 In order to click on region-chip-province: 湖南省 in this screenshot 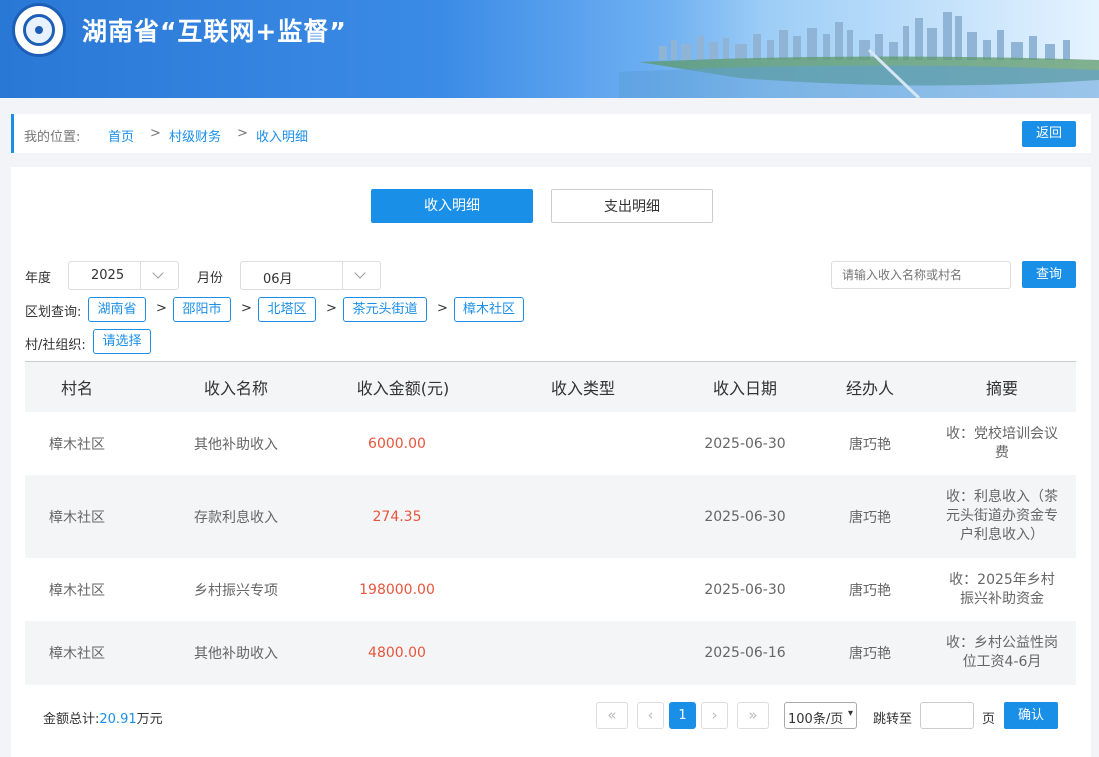, I will do `click(117, 309)`.